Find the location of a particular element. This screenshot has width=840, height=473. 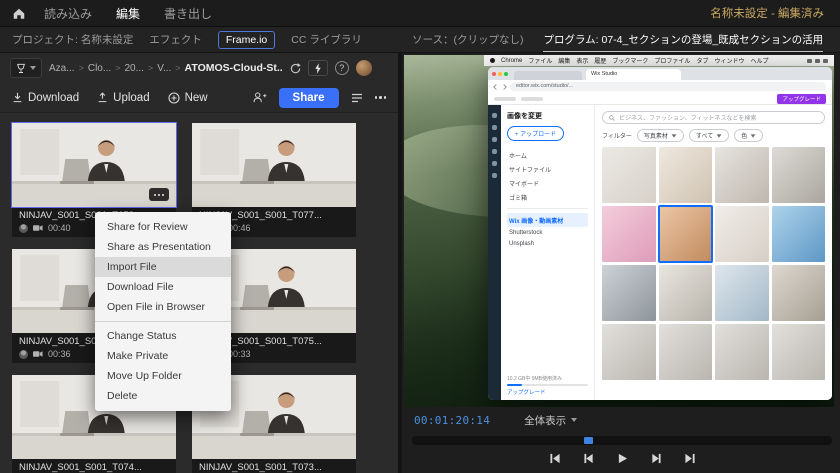

zoom-level-label: 全体表示 is located at coordinates (545, 420).